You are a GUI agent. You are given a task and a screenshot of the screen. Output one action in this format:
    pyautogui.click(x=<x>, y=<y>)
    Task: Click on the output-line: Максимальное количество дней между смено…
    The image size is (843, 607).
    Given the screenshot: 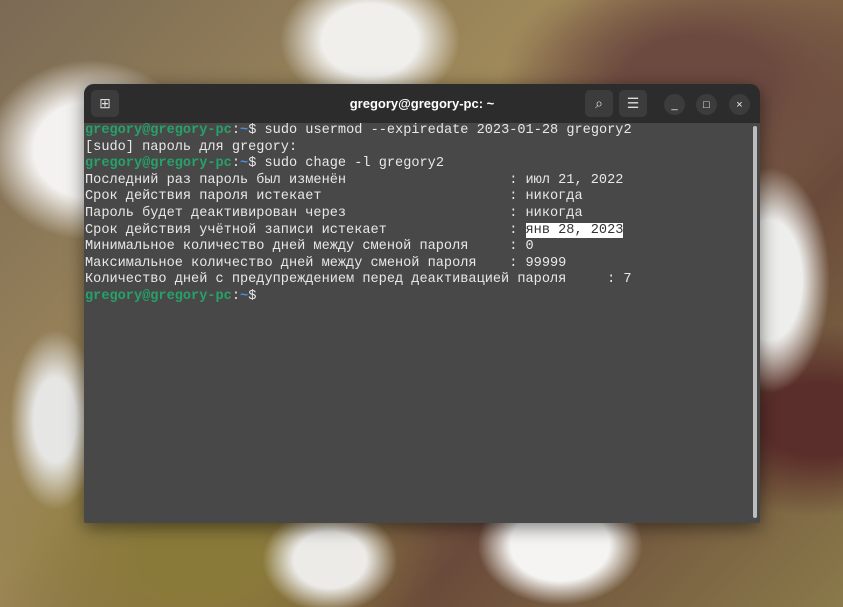 What is the action you would take?
    pyautogui.click(x=326, y=263)
    